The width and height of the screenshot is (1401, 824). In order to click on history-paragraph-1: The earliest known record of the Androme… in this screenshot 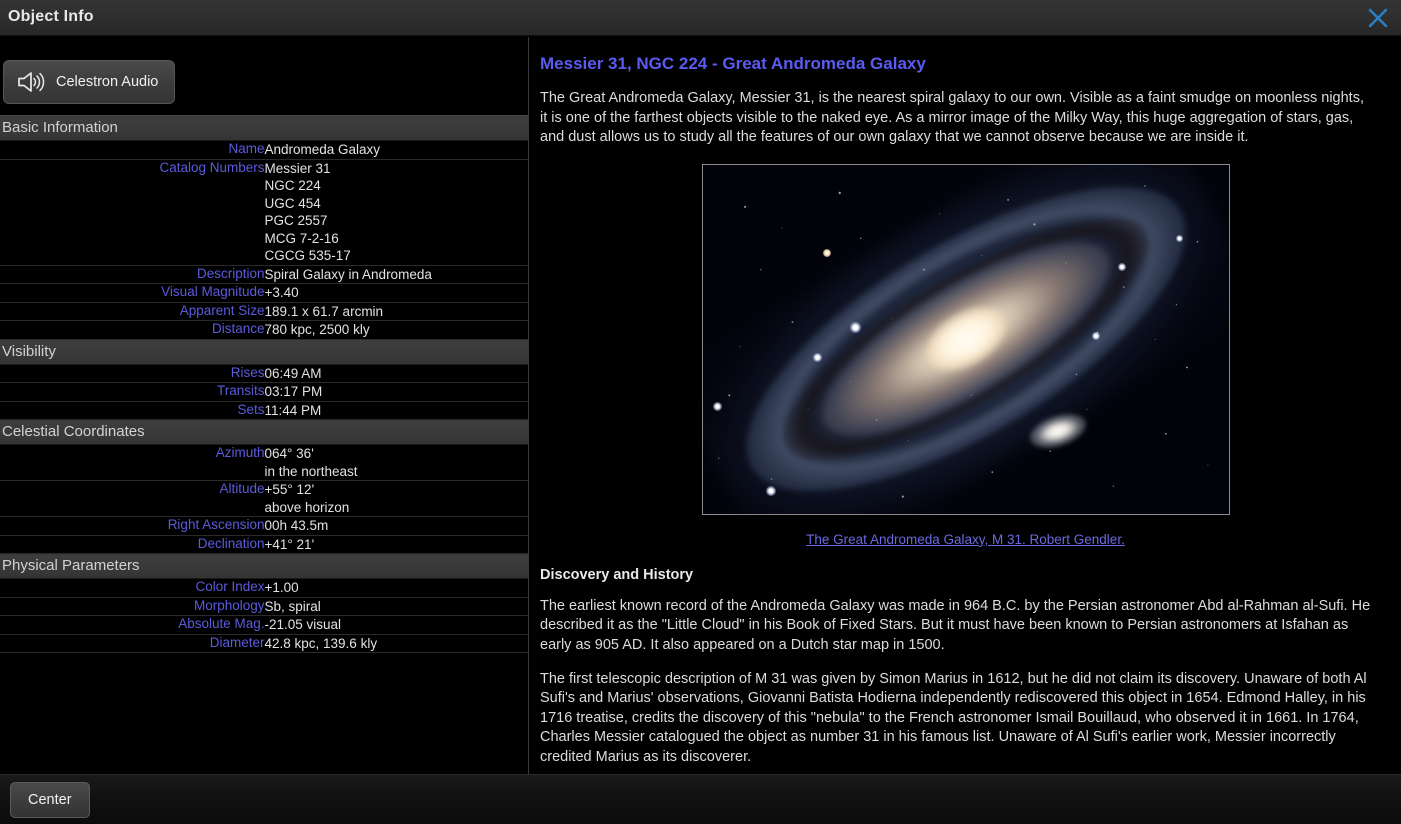, I will do `click(955, 625)`.